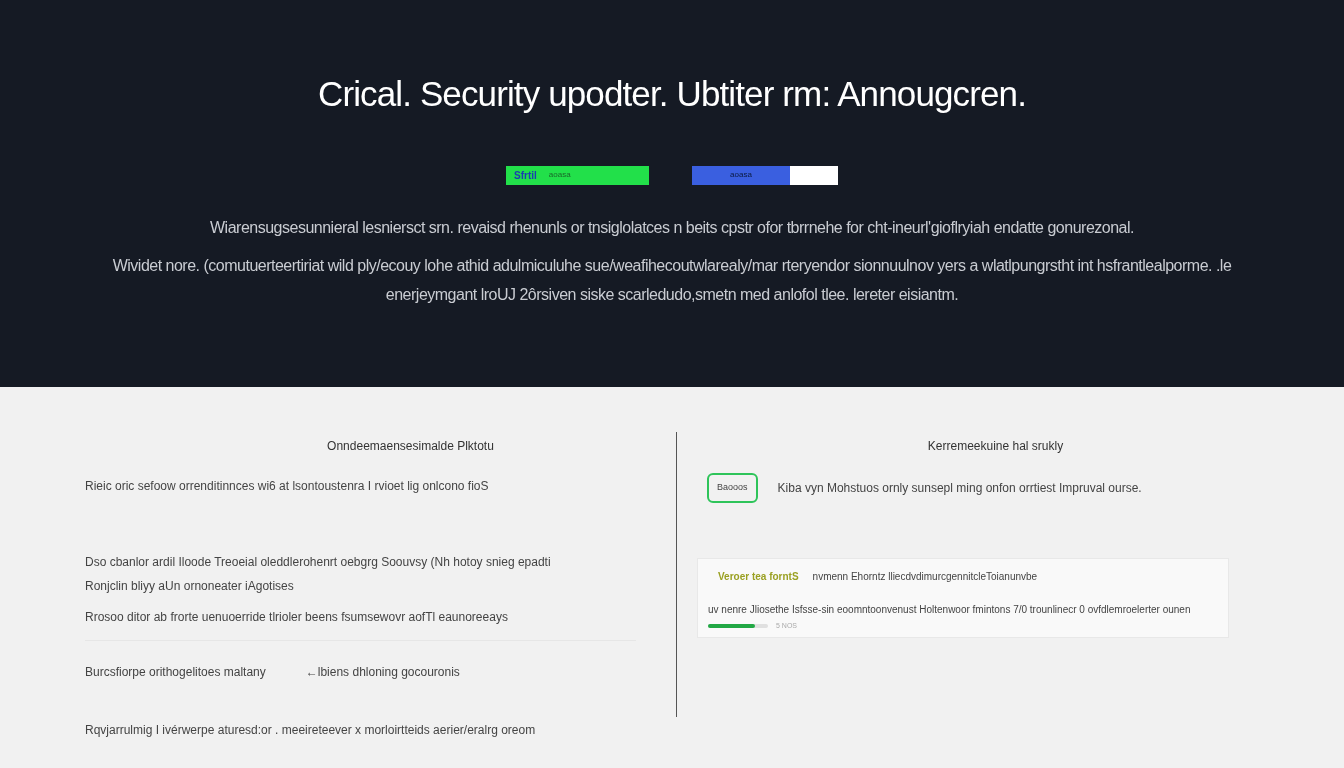  I want to click on card-title: nvmenn Ehorntz lliecdvdimurcgennitcleToianunvbe, so click(925, 576).